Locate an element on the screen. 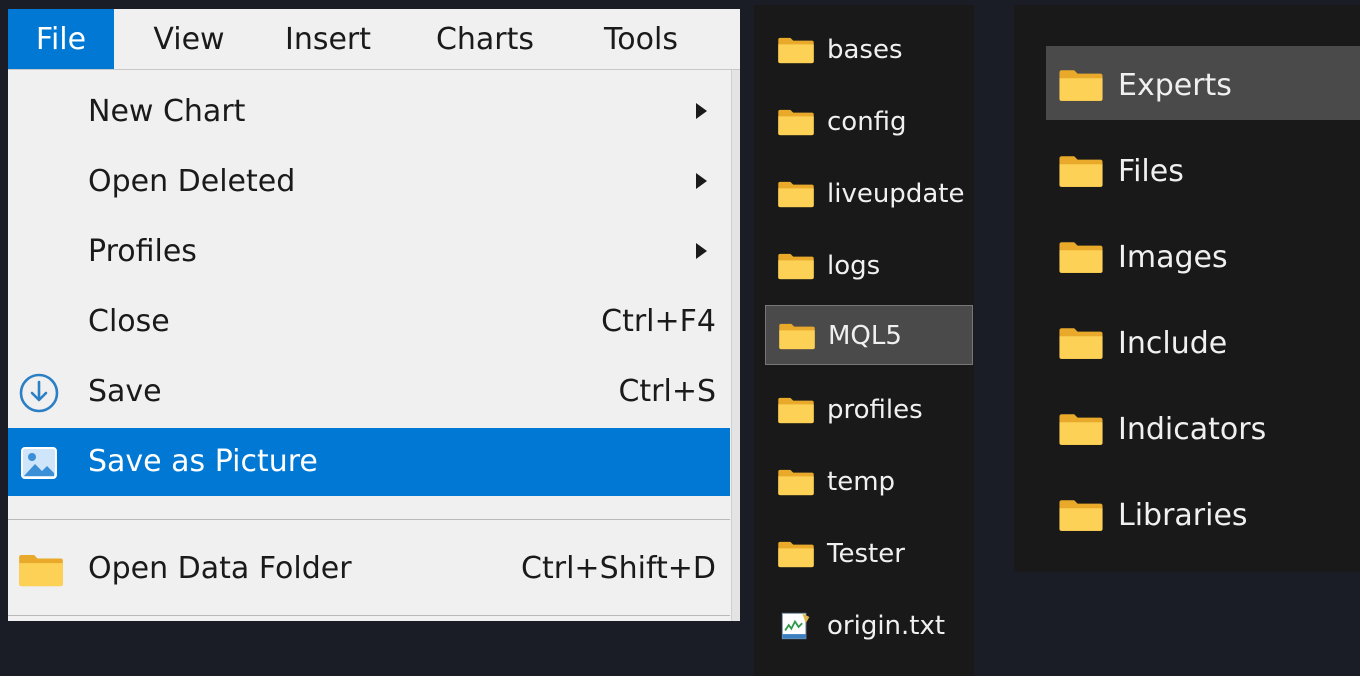 This screenshot has height=676, width=1360. folder-item-liveupdate: liveupdate is located at coordinates (869, 194).